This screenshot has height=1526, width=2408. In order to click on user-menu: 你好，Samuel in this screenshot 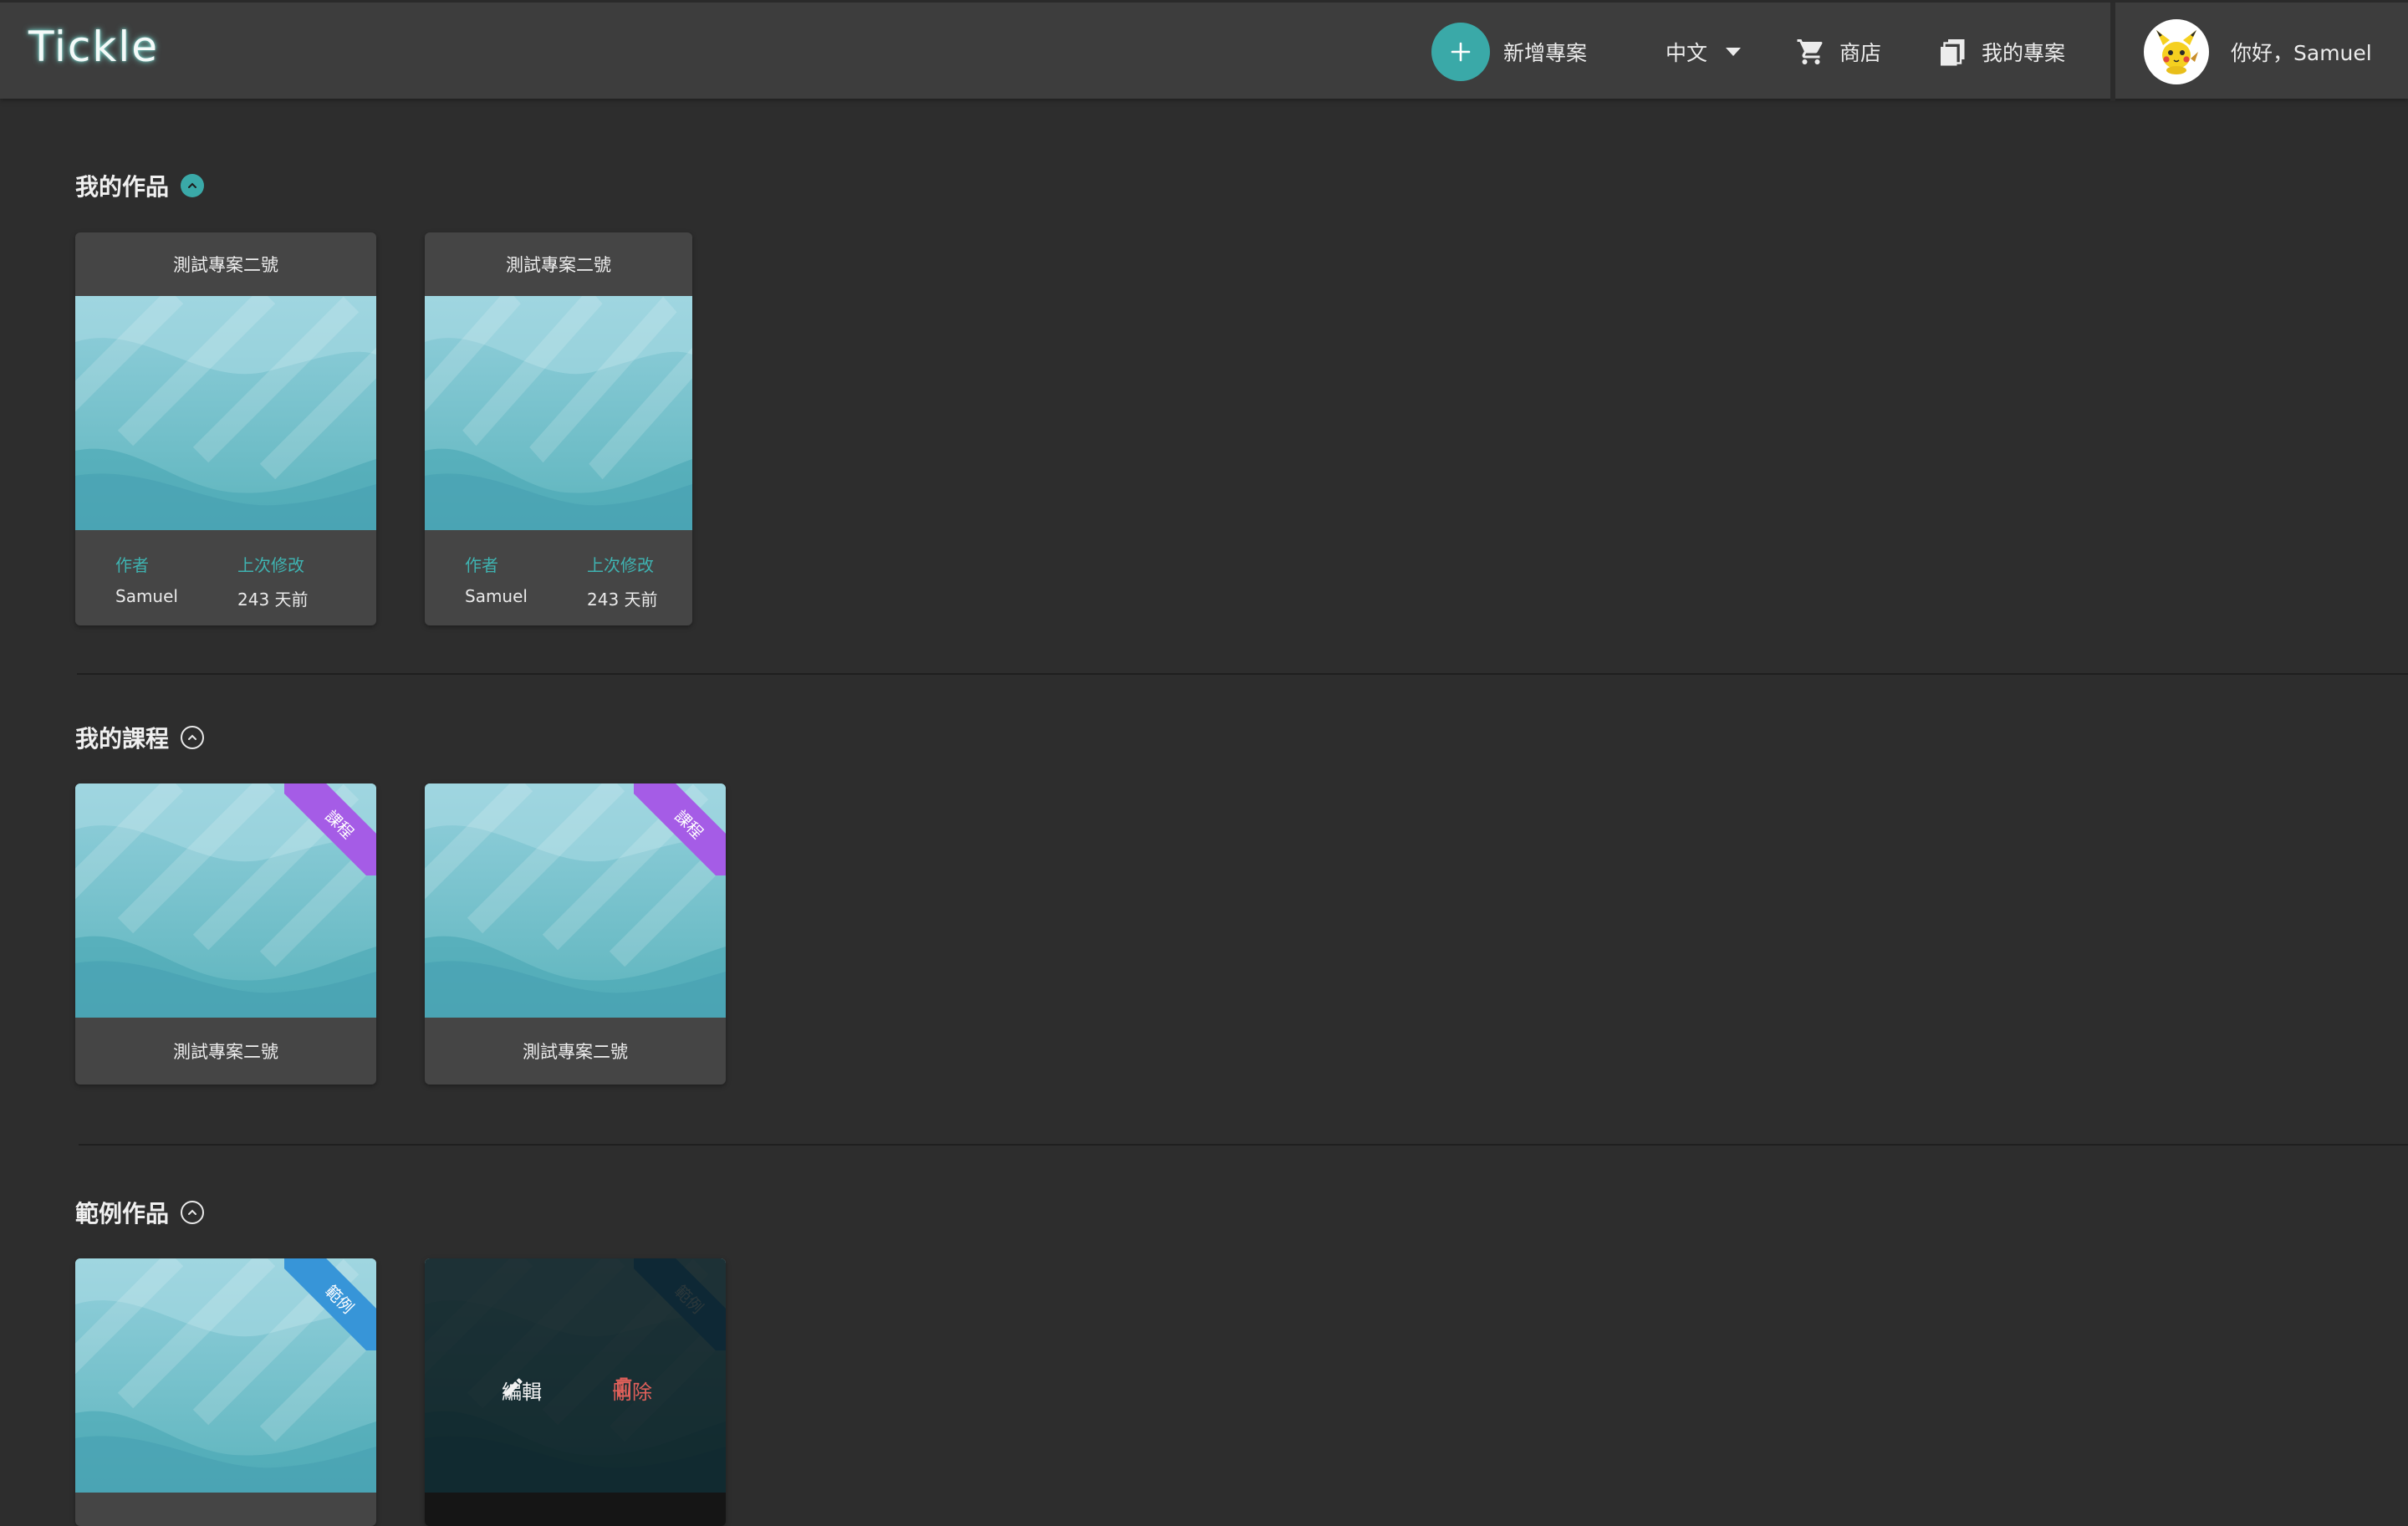, I will do `click(2258, 52)`.